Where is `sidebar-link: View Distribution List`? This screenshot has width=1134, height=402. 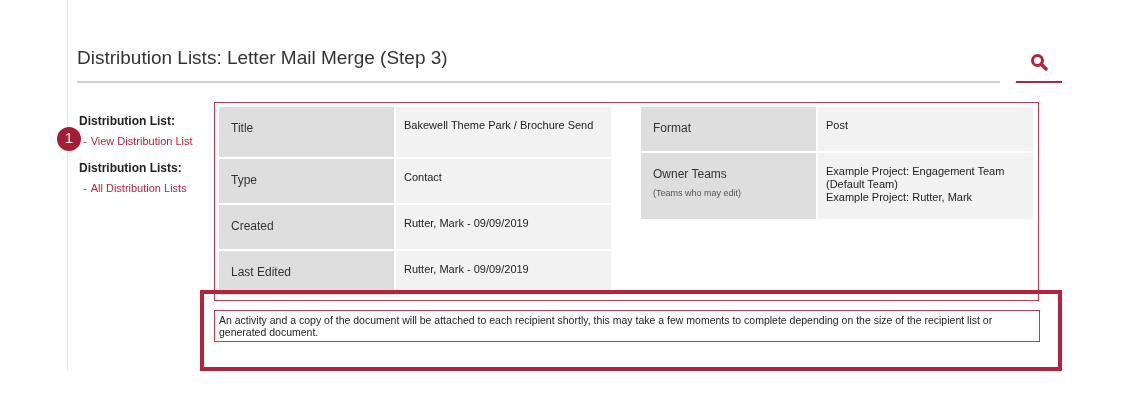 sidebar-link: View Distribution List is located at coordinates (141, 140).